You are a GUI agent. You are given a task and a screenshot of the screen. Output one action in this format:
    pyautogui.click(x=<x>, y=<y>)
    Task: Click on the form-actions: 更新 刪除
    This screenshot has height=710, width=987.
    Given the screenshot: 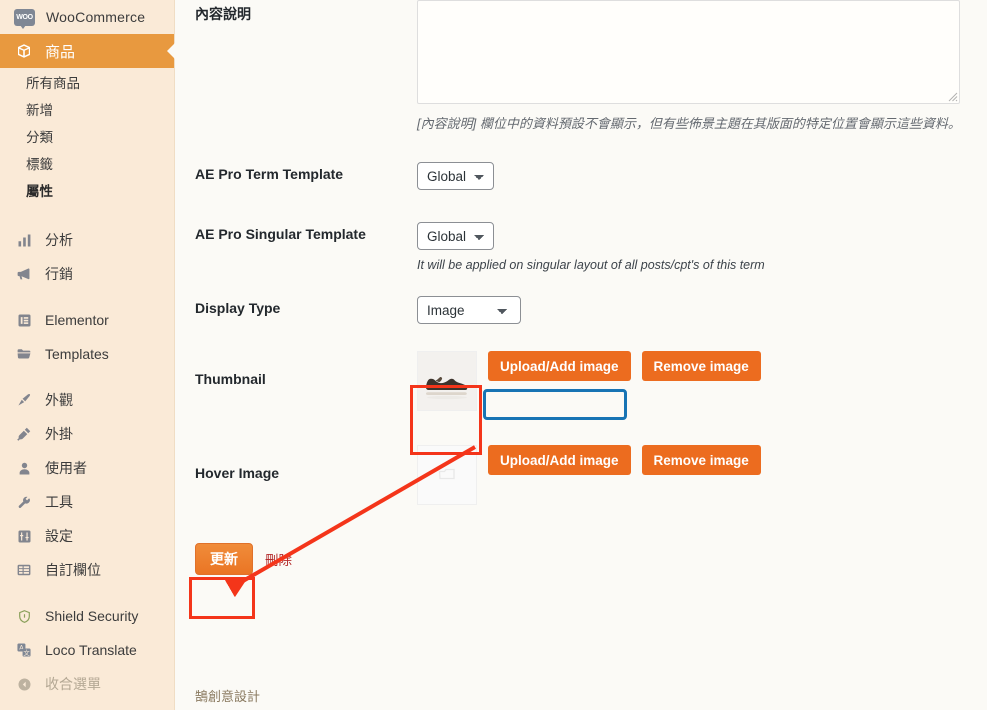 What is the action you would take?
    pyautogui.click(x=581, y=559)
    